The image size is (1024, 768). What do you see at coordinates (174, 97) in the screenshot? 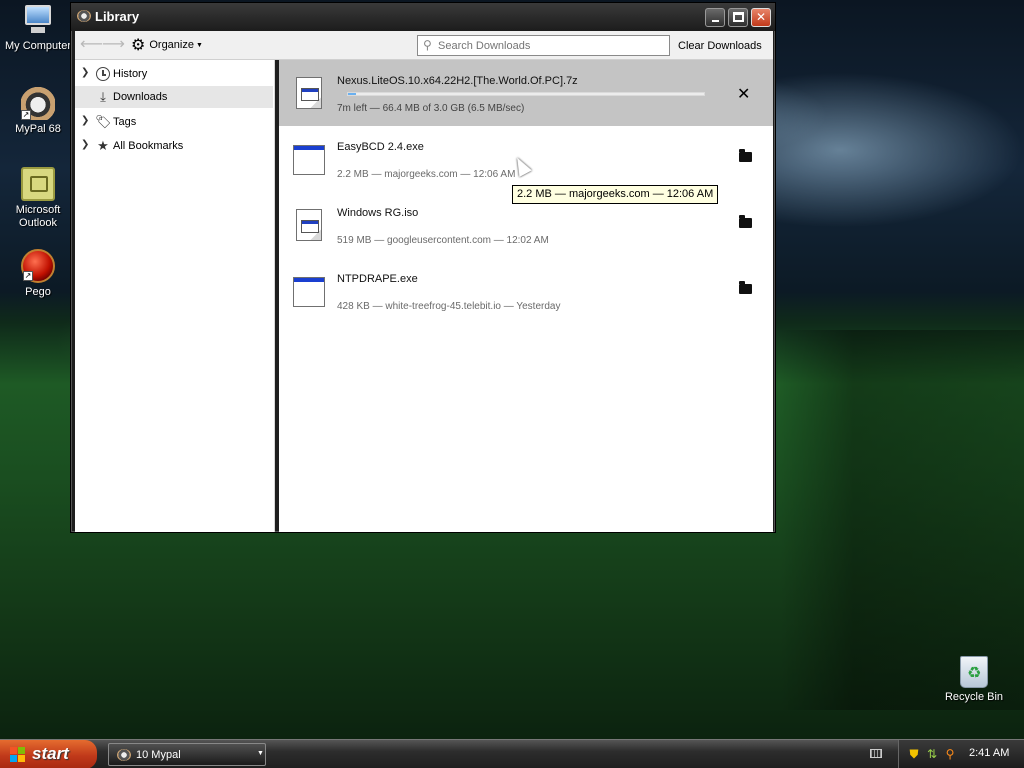
I see `sidebar-item-downloads: ⤓ Downloads` at bounding box center [174, 97].